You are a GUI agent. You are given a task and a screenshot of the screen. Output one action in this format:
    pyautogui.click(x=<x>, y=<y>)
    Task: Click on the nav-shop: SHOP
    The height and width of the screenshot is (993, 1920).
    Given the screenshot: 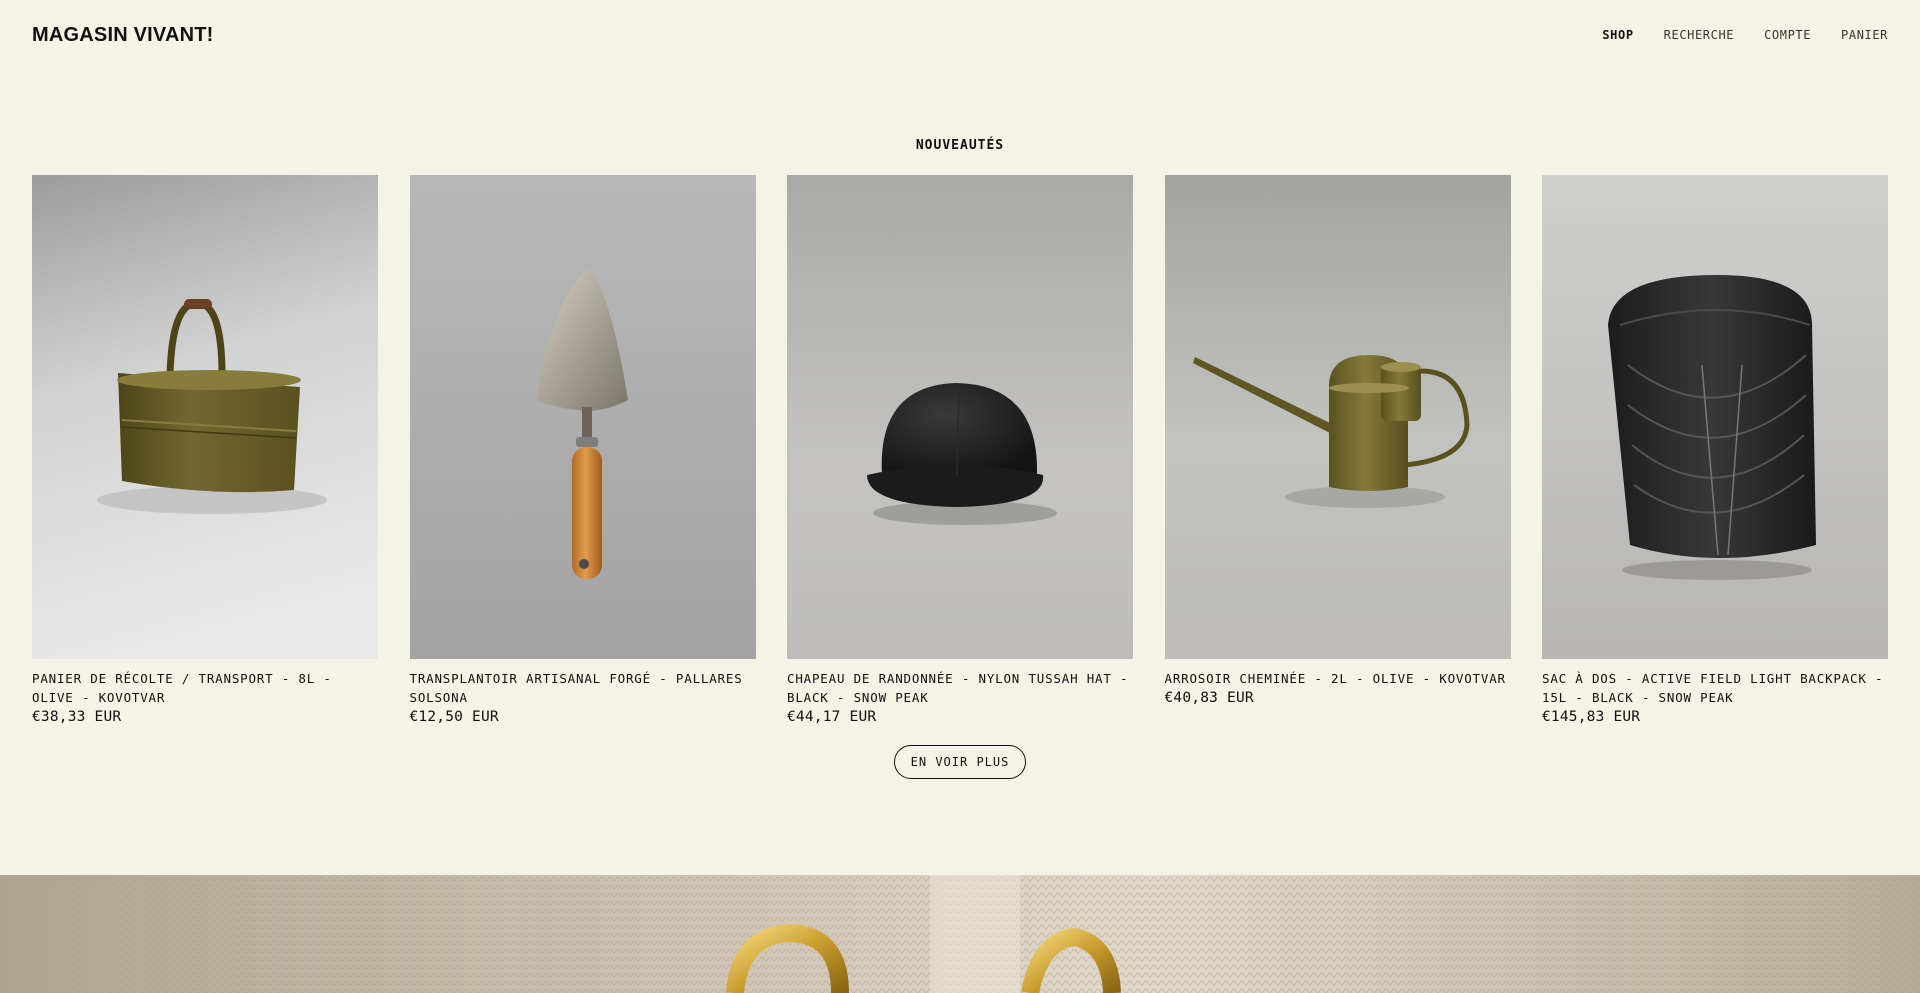 What is the action you would take?
    pyautogui.click(x=1617, y=35)
    